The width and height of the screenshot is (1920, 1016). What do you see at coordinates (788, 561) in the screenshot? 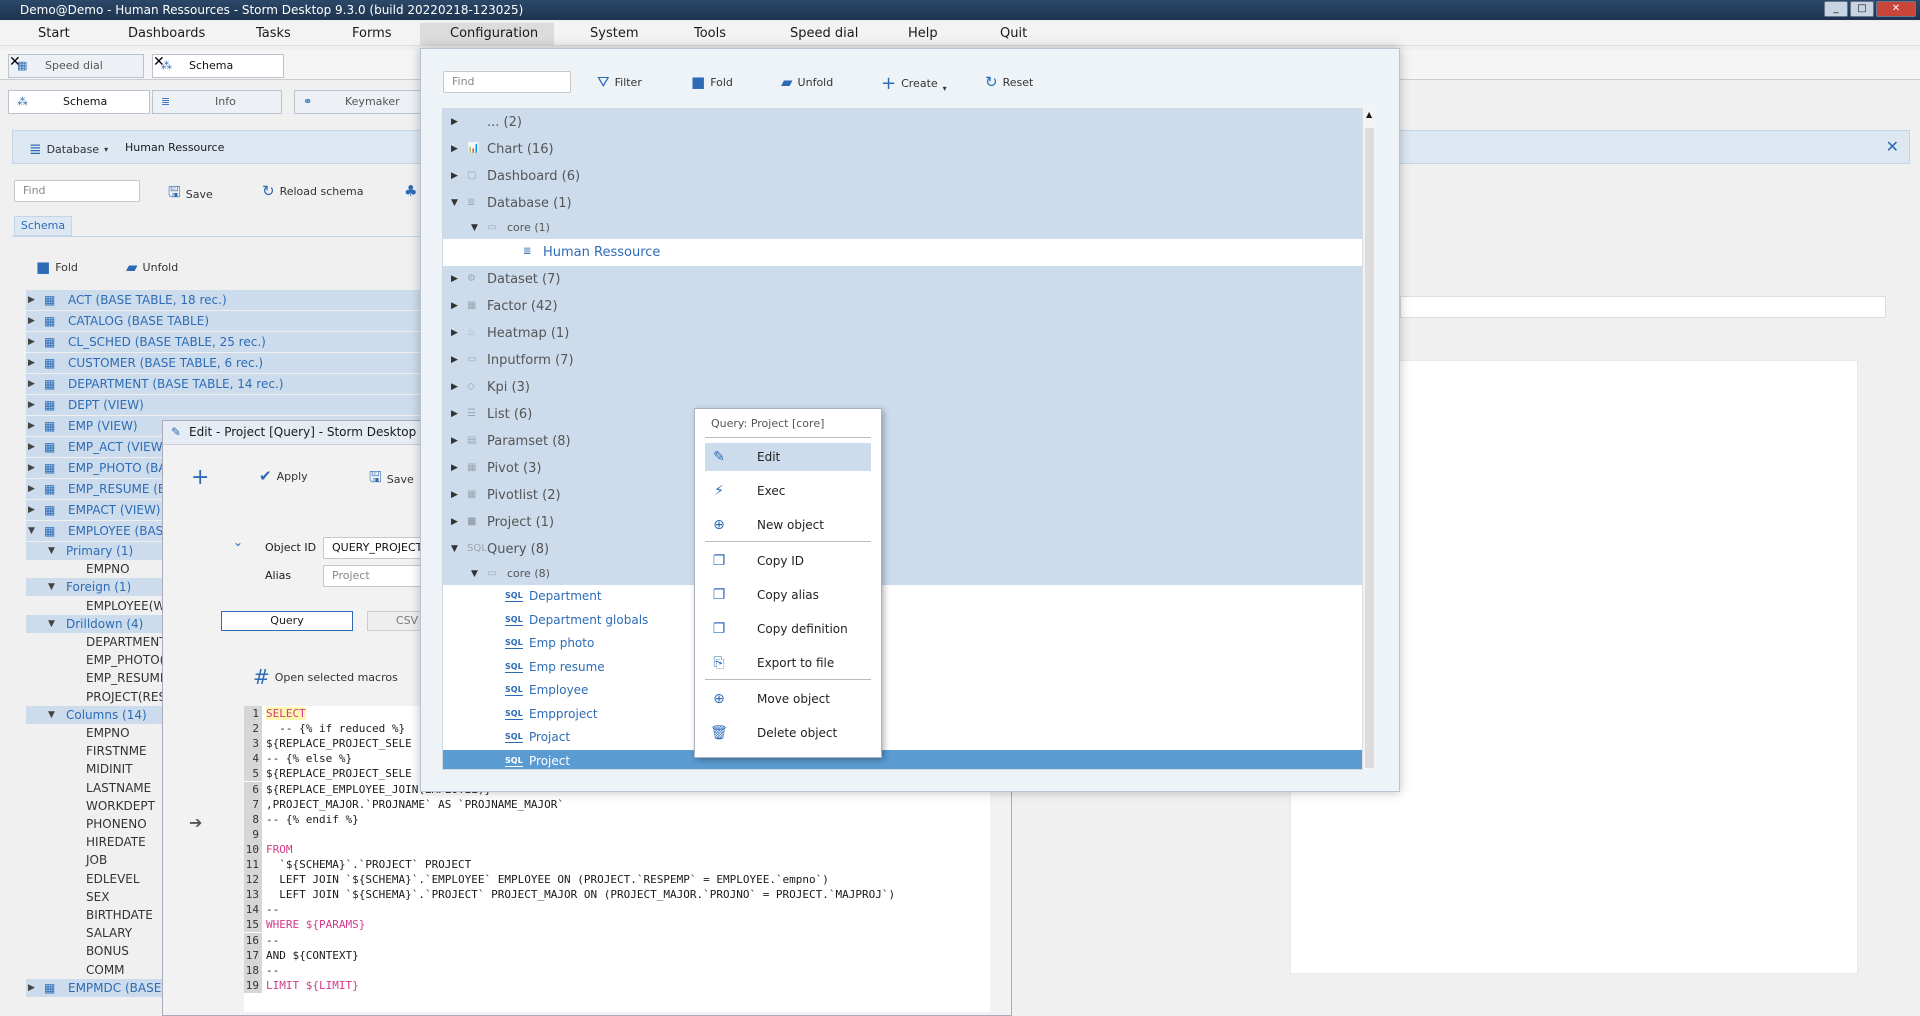
I see `menu-item-copy-id: ❐ Copy ID` at bounding box center [788, 561].